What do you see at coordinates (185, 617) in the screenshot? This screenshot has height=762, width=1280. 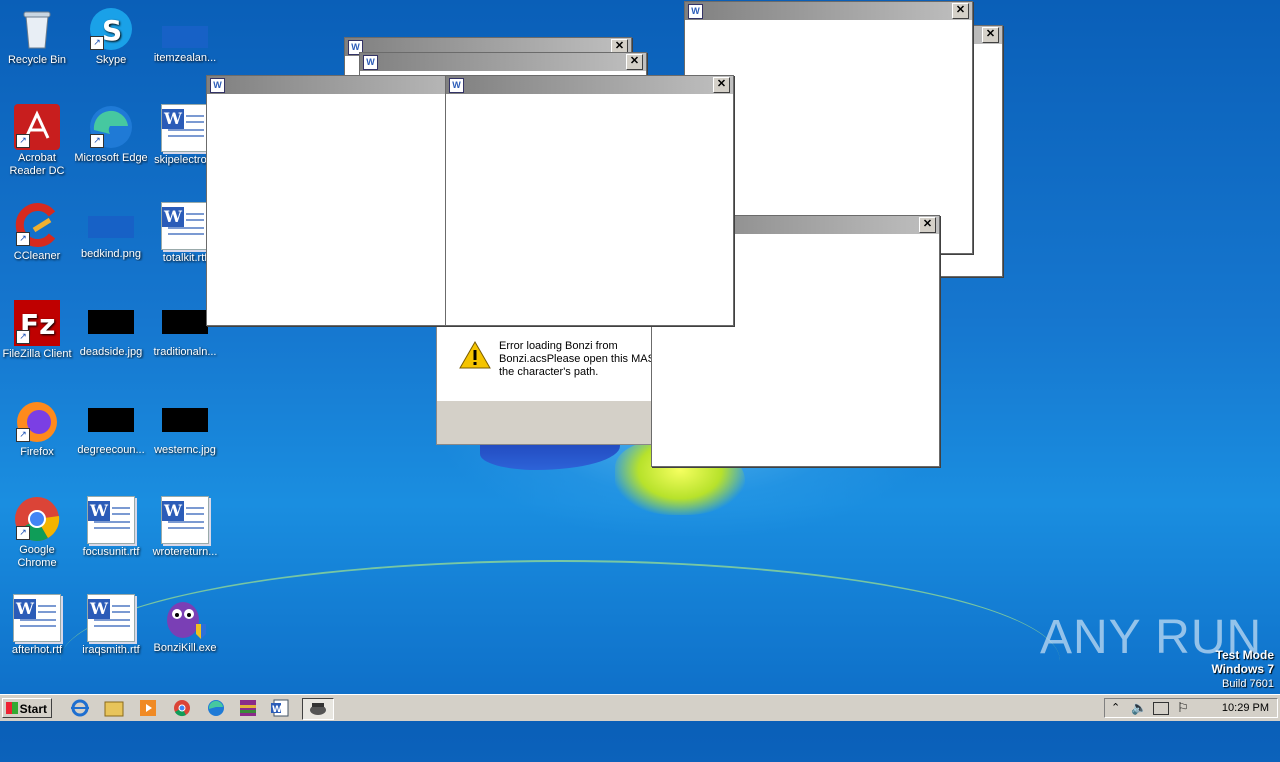 I see `bonzi-purple-gorilla-icon` at bounding box center [185, 617].